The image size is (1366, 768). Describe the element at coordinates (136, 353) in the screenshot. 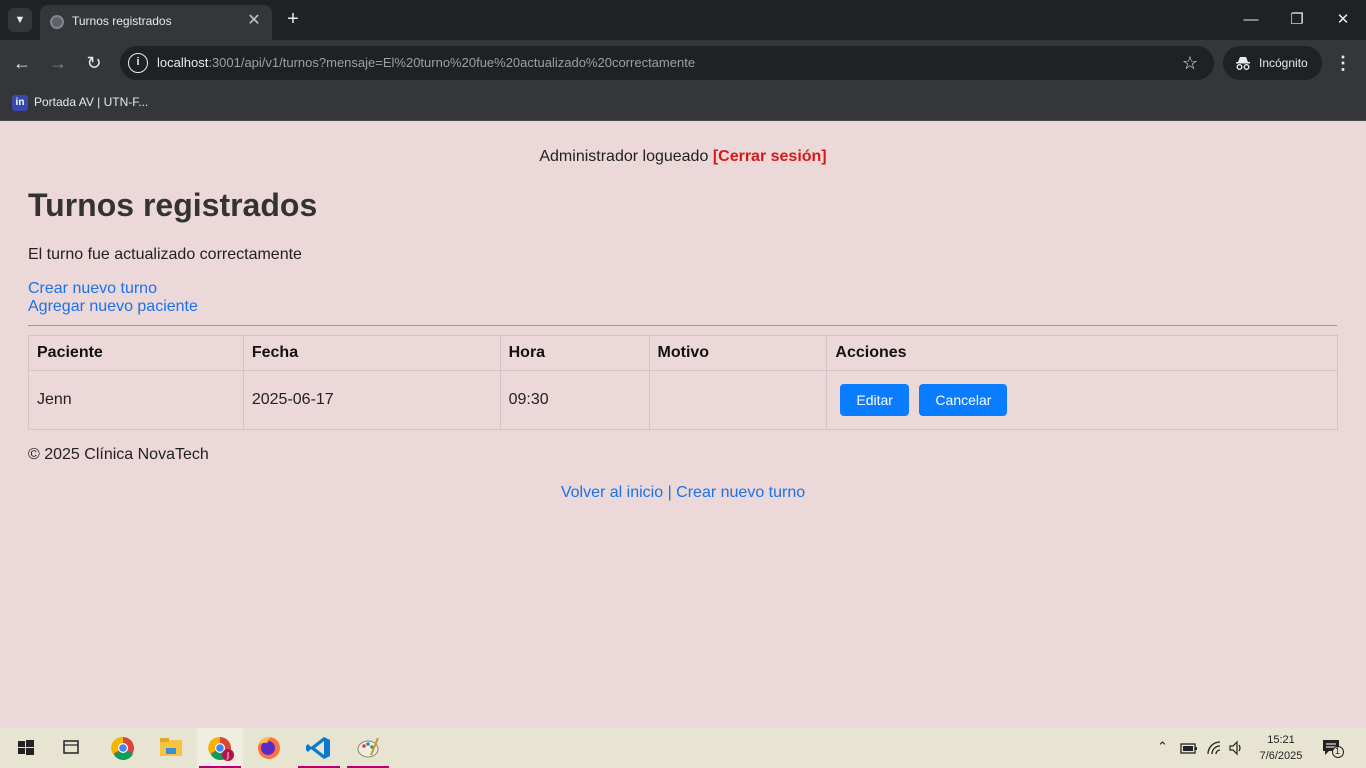

I see `column-header-paciente: Paciente` at that location.